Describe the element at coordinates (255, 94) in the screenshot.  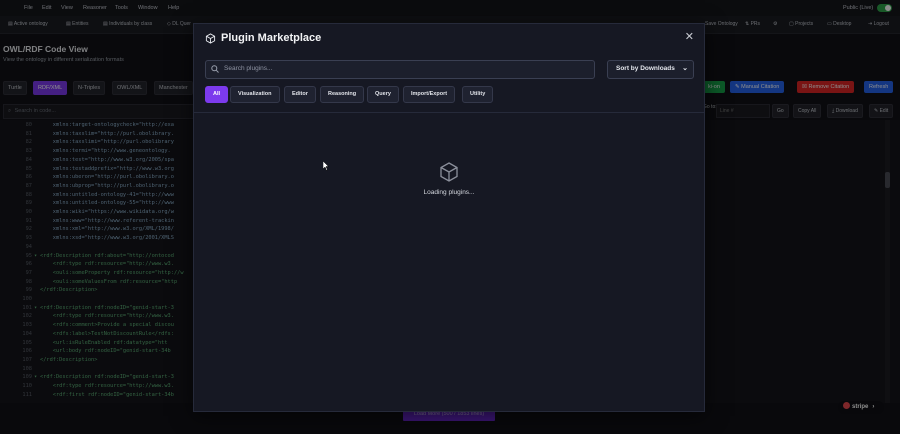
I see `category-visualization: Visualization` at that location.